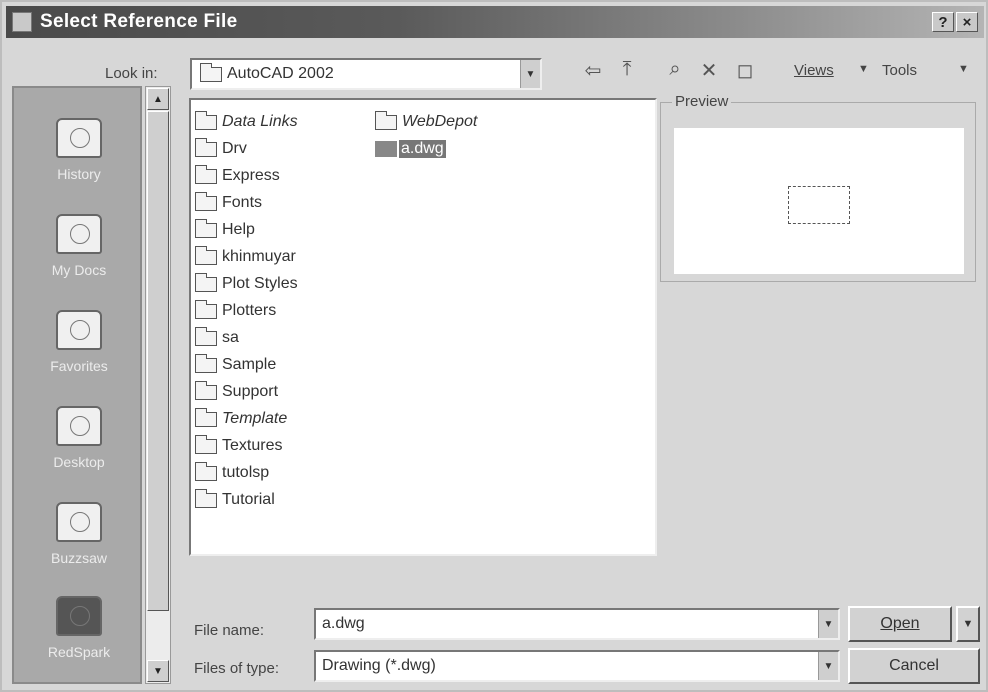  I want to click on places-favorites-label: Favorites, so click(79, 366).